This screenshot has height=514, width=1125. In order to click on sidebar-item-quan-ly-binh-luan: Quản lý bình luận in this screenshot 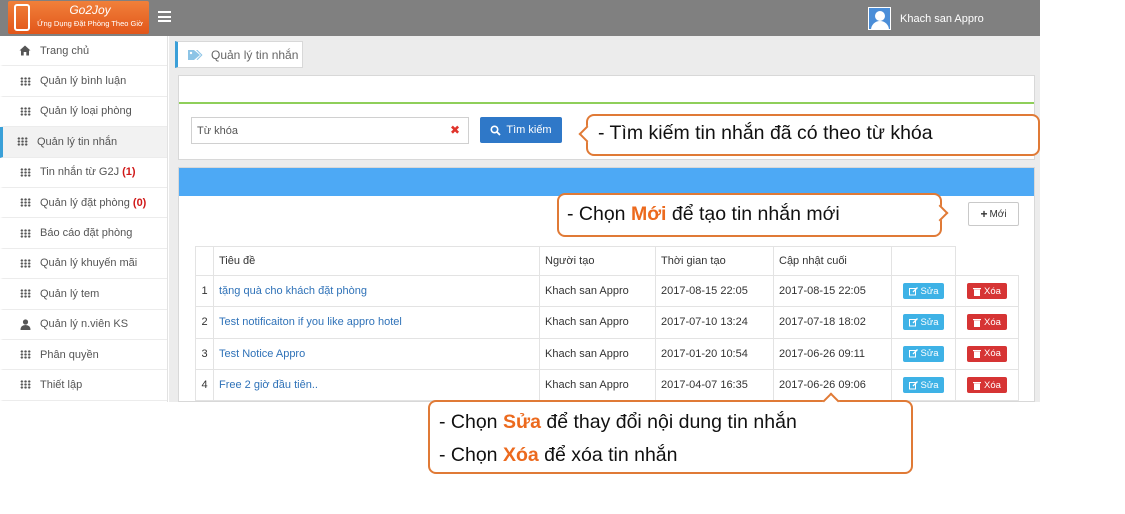, I will do `click(83, 81)`.